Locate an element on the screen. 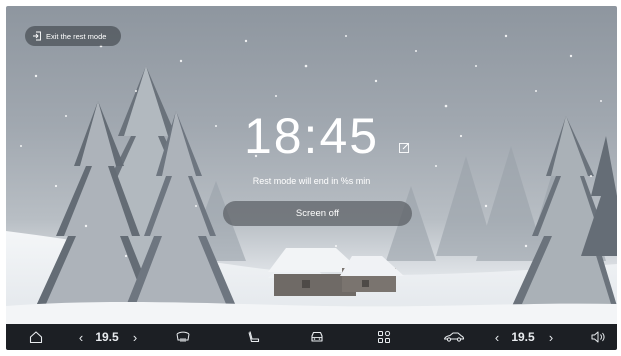  rest-mode-message: Rest mode will end in %s min is located at coordinates (311, 181).